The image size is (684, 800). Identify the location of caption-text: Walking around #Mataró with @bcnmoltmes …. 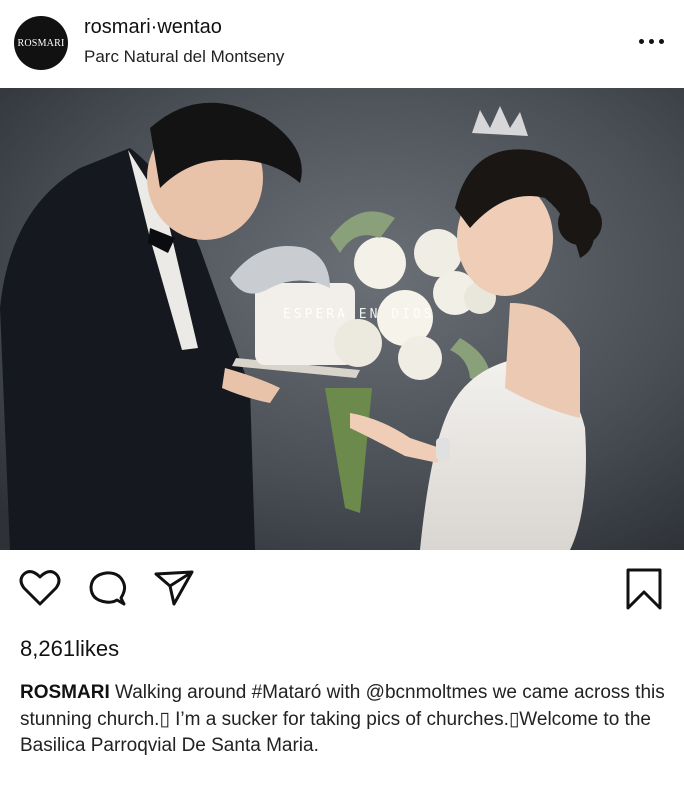
(342, 719).